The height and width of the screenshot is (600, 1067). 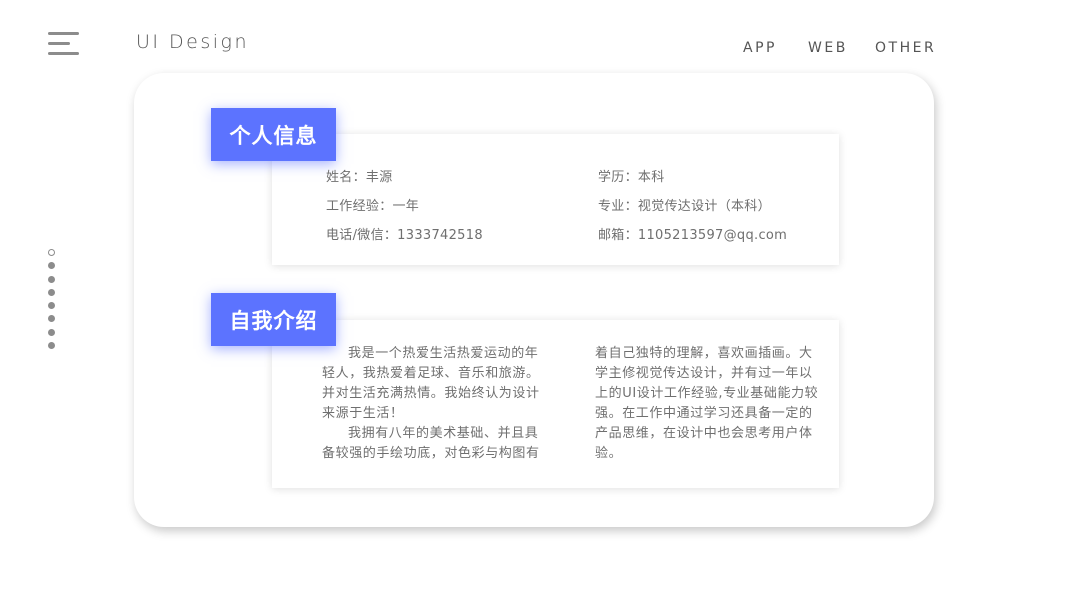 I want to click on info-section-title: 个人信息, so click(x=273, y=134).